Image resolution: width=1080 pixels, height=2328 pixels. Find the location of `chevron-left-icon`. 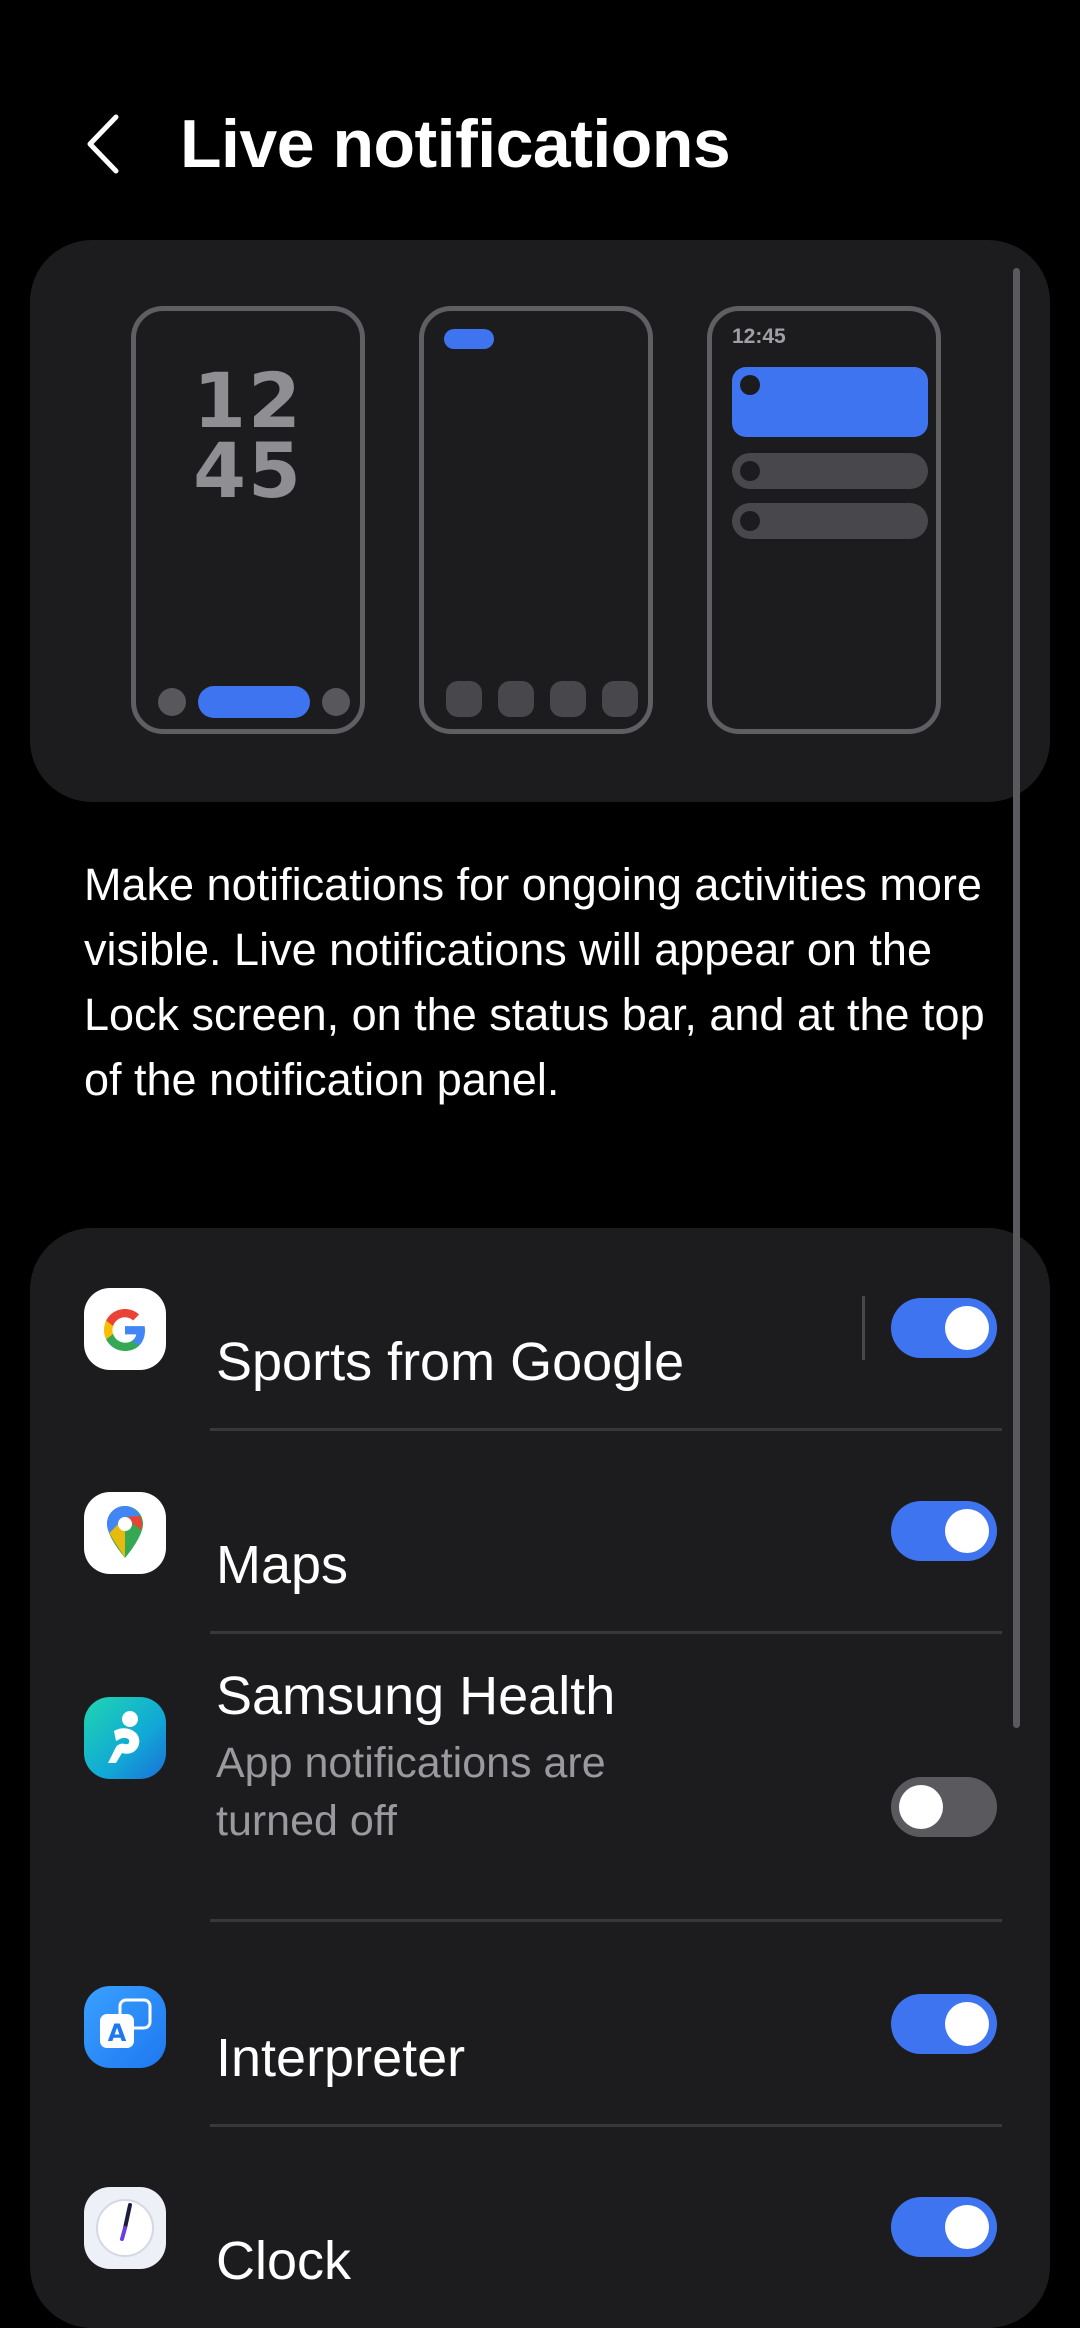

chevron-left-icon is located at coordinates (103, 144).